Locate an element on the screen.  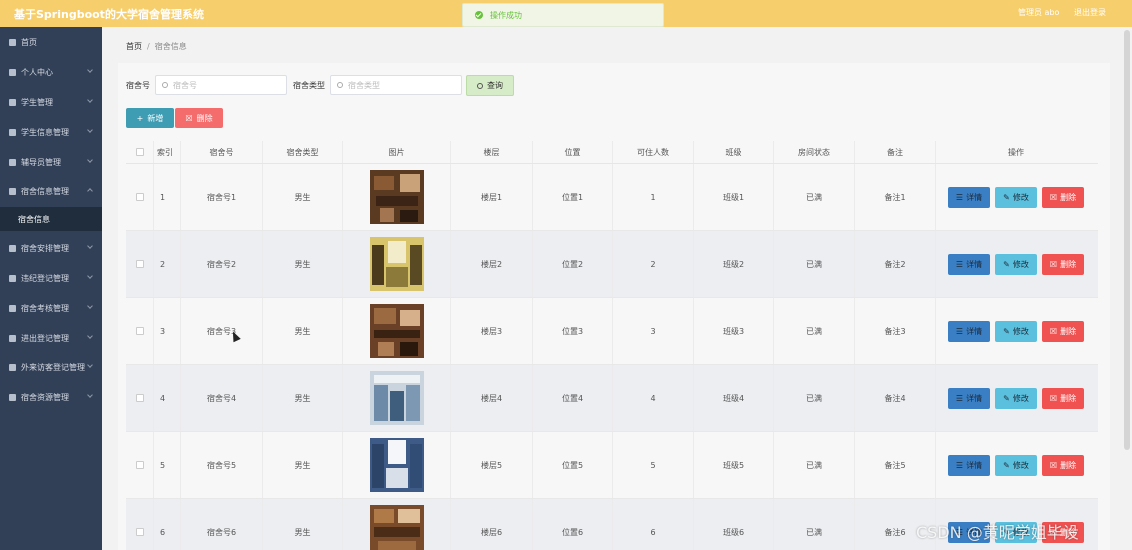
cell-index: 1 is located at coordinates (167, 197).